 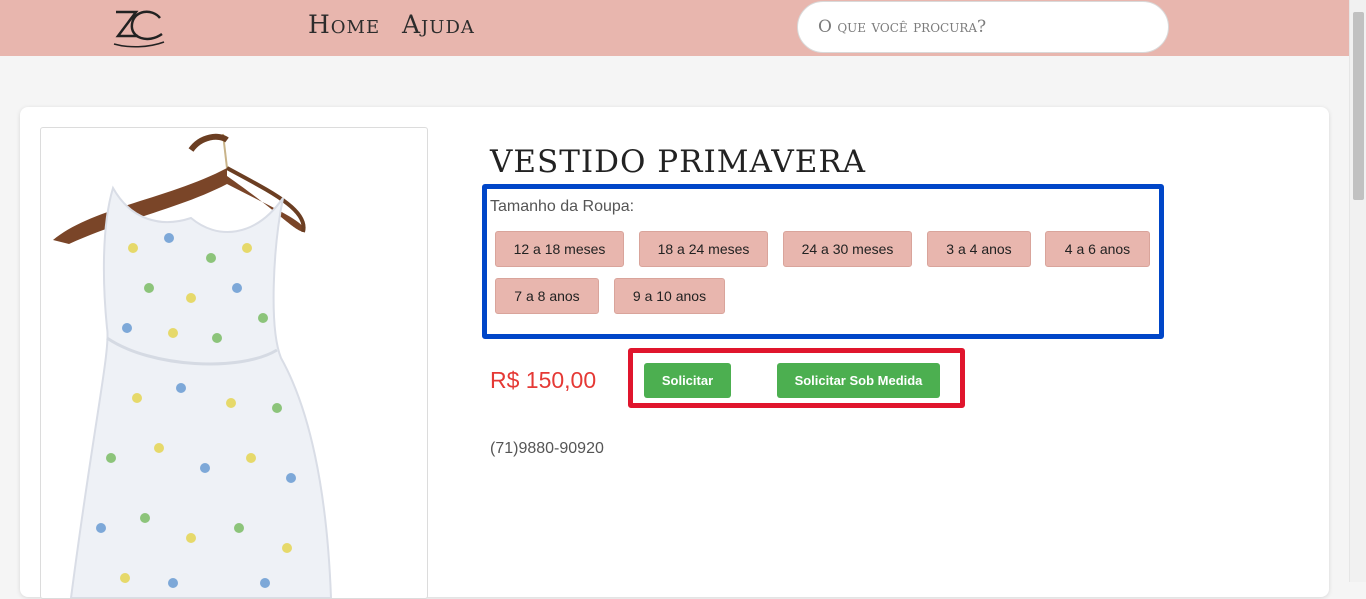 What do you see at coordinates (559, 249) in the screenshot?
I see `size-button-12-18-meses: 12 a 18 meses` at bounding box center [559, 249].